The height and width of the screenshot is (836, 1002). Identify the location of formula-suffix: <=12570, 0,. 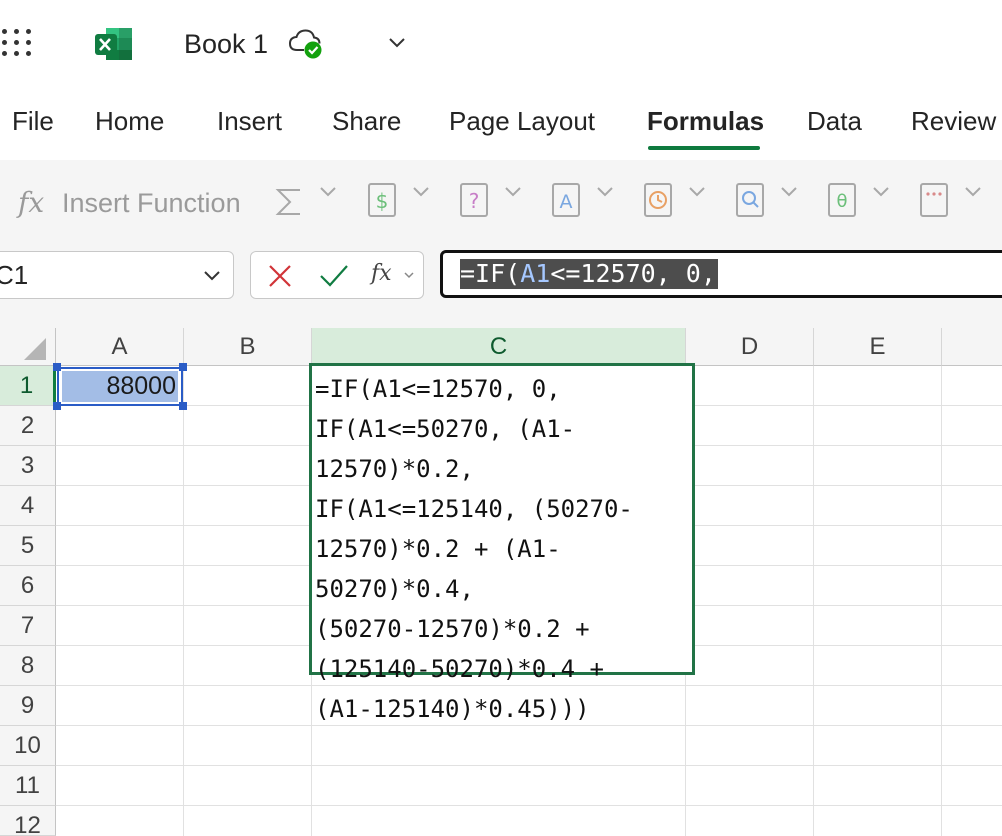
(633, 273).